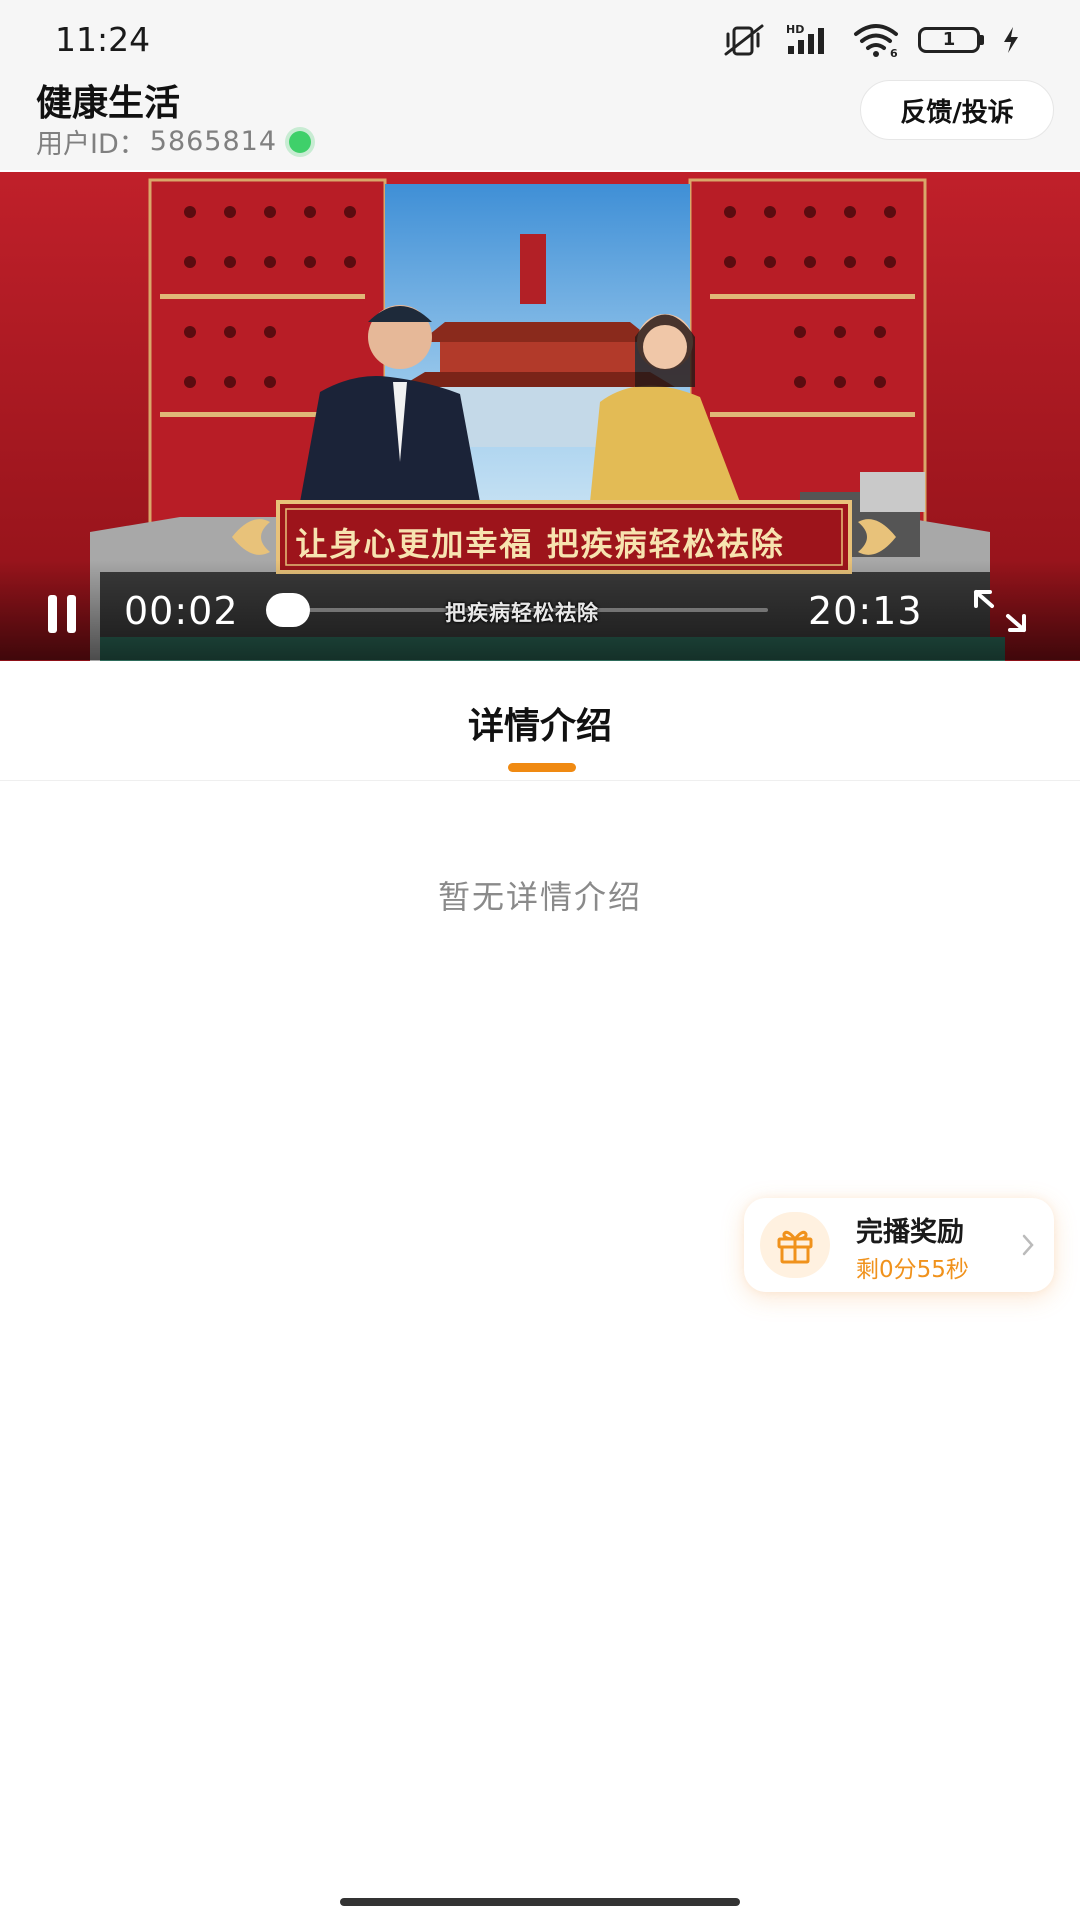 The image size is (1080, 1920). What do you see at coordinates (957, 110) in the screenshot?
I see `feedback-button: 反馈/投诉` at bounding box center [957, 110].